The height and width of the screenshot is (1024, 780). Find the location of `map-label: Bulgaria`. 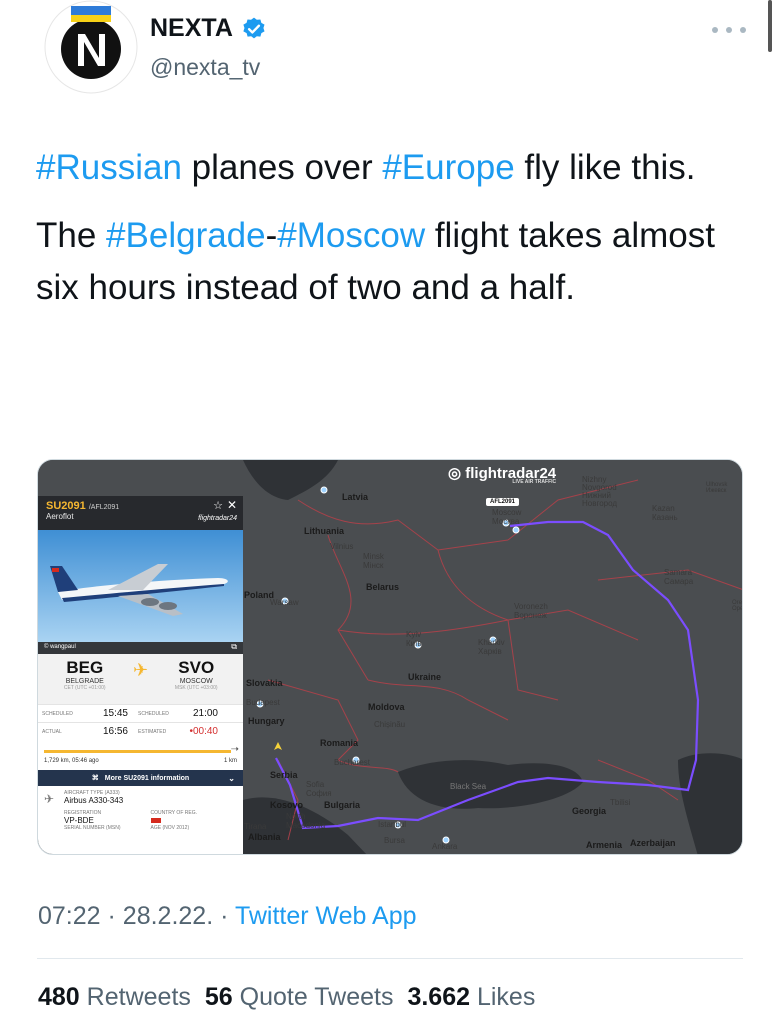

map-label: Bulgaria is located at coordinates (342, 805).